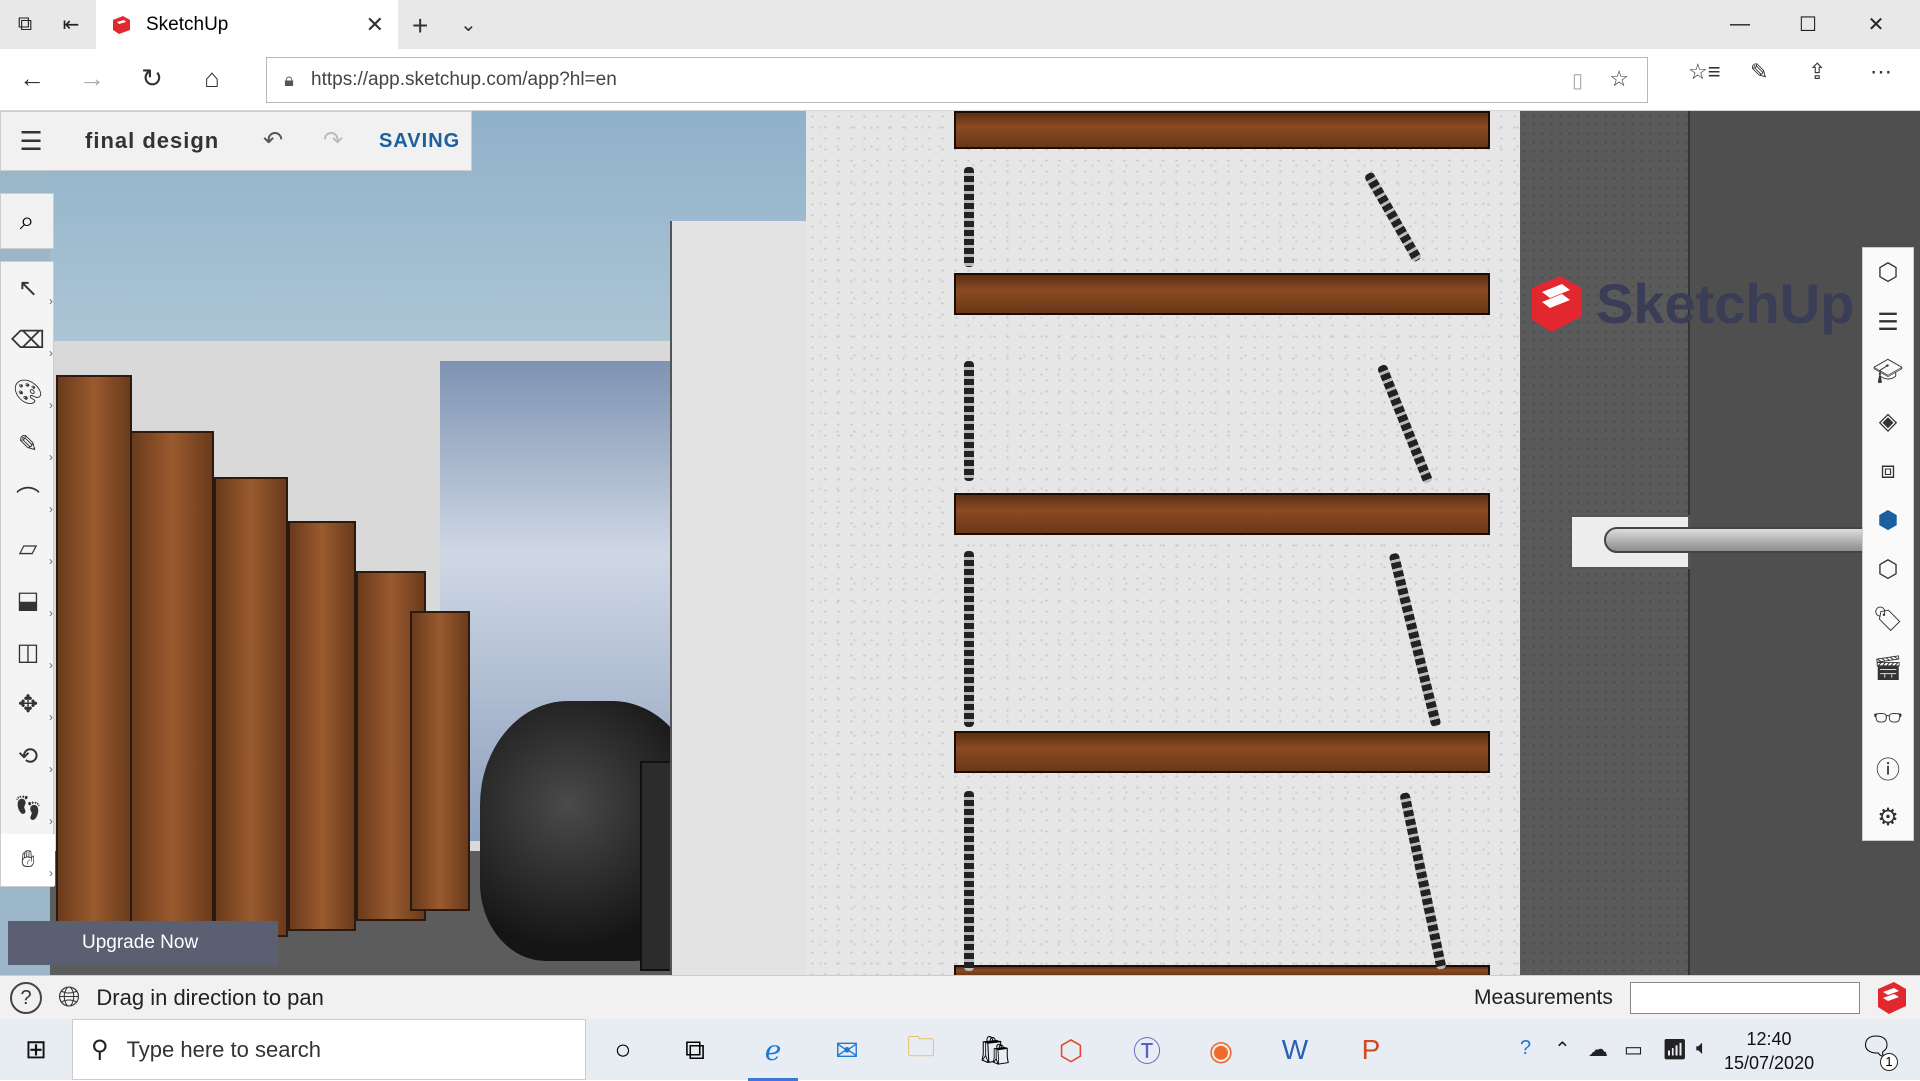 Image resolution: width=1920 pixels, height=1081 pixels. Describe the element at coordinates (1725, 303) in the screenshot. I see `watermark-text: SketchUp` at that location.